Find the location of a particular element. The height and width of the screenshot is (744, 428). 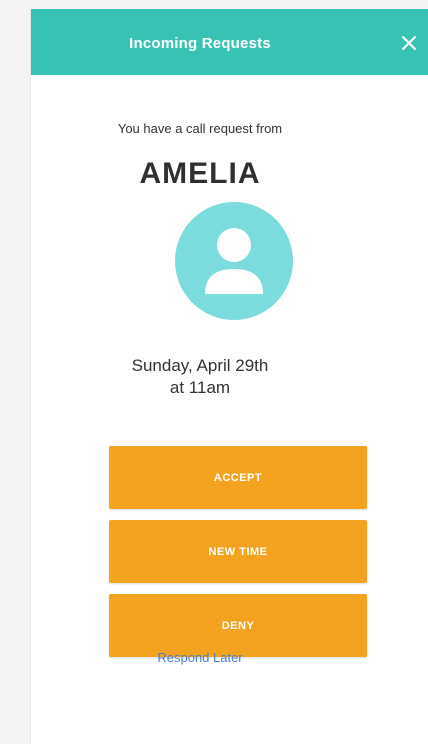

request-prompt: You have a call request from is located at coordinates (200, 128).